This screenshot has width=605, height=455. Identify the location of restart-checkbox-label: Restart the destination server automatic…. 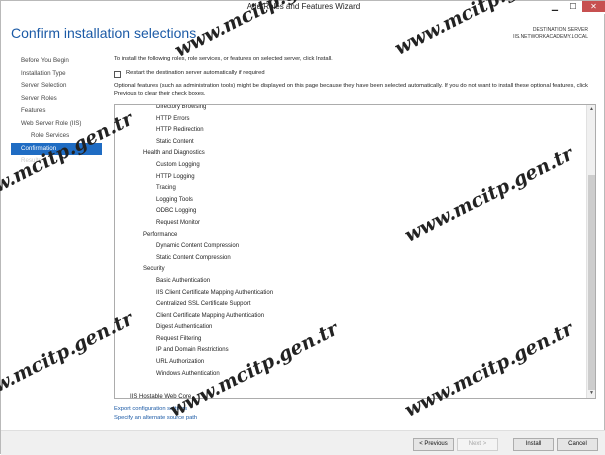
(195, 73).